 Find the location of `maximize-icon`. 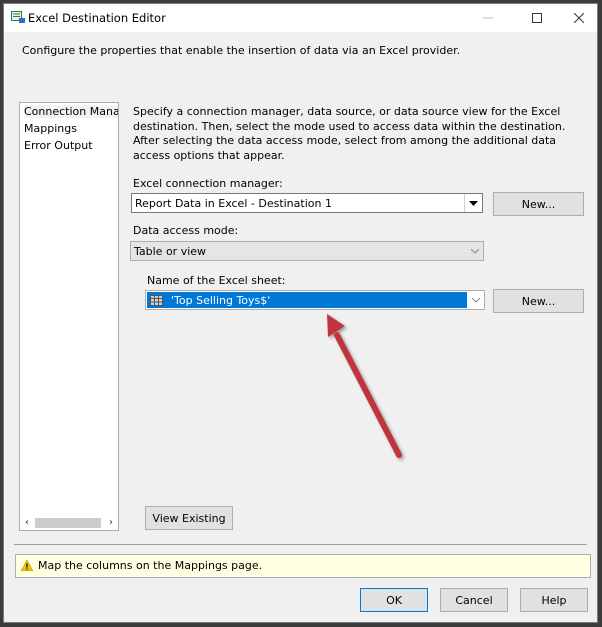

maximize-icon is located at coordinates (537, 18).